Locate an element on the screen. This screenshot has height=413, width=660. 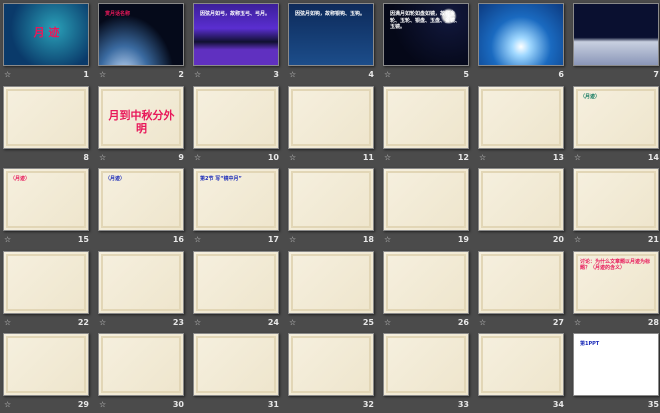
slide-thumbnail-8: 8 is located at coordinates (47, 125).